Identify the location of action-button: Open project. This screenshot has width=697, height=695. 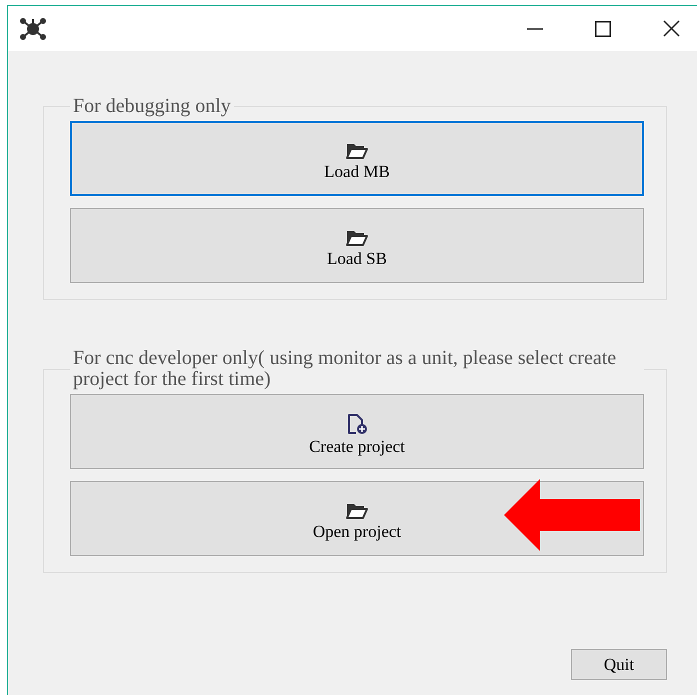
(357, 518).